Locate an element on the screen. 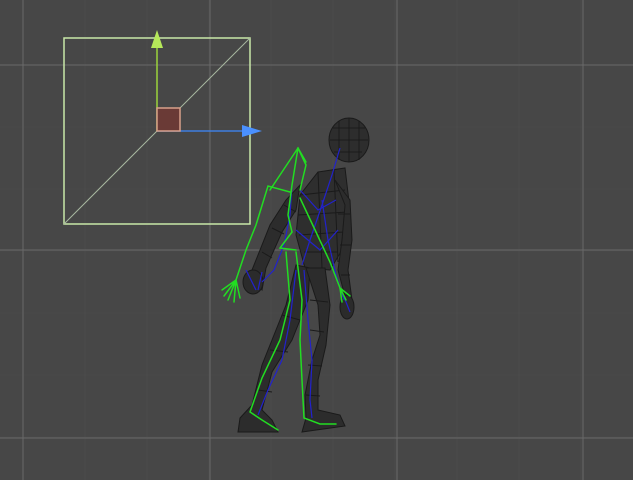 Image resolution: width=633 pixels, height=480 pixels. square-handle-icon is located at coordinates (168, 119).